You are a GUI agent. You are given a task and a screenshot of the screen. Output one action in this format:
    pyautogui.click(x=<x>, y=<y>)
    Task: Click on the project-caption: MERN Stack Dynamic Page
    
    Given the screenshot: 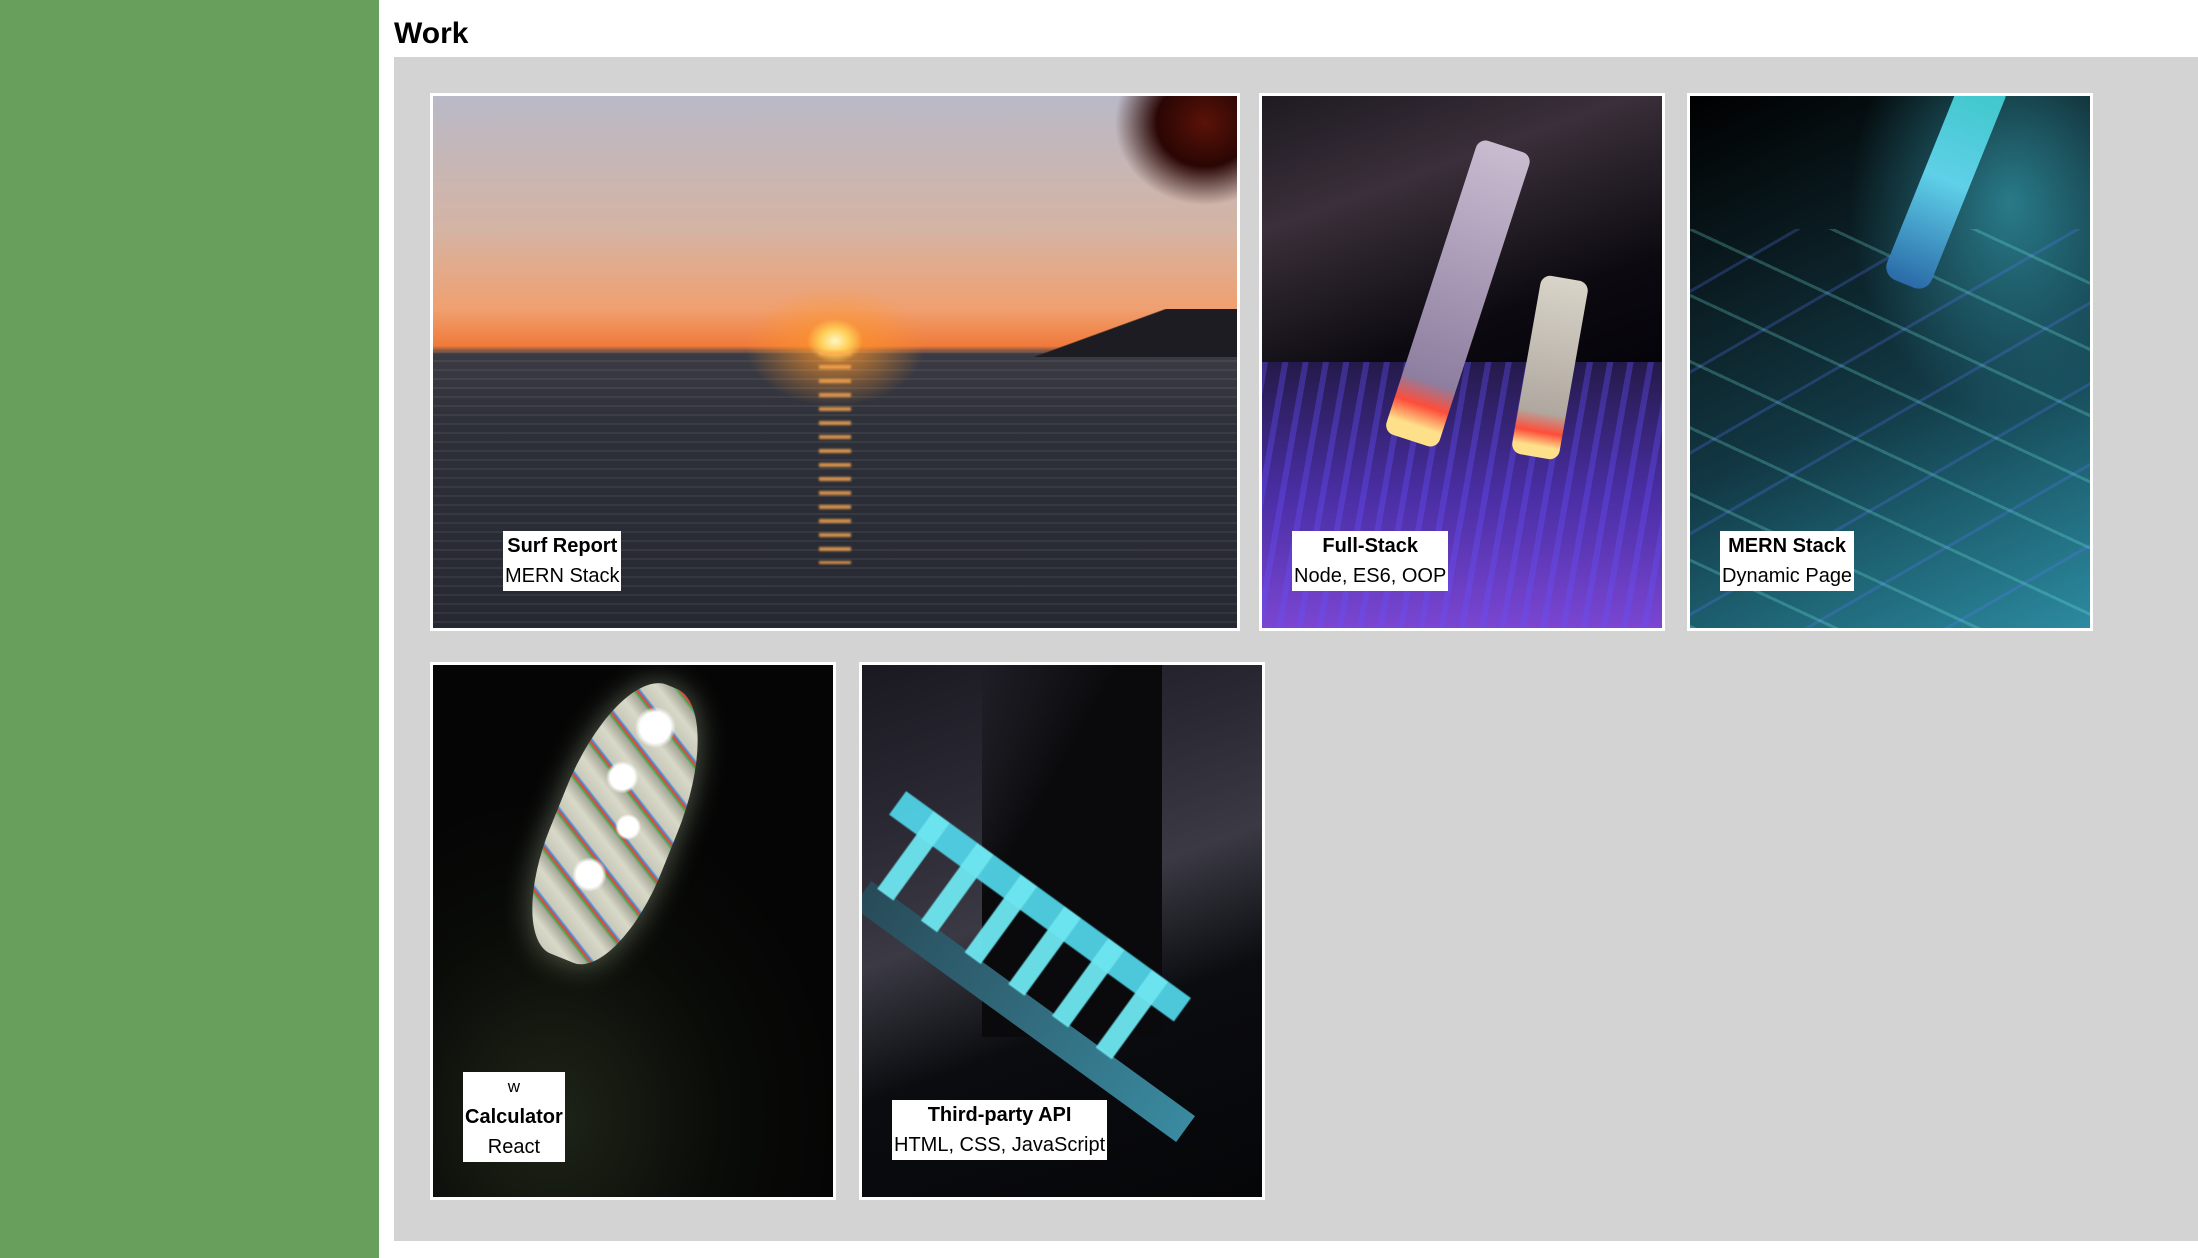 What is the action you would take?
    pyautogui.click(x=1787, y=561)
    